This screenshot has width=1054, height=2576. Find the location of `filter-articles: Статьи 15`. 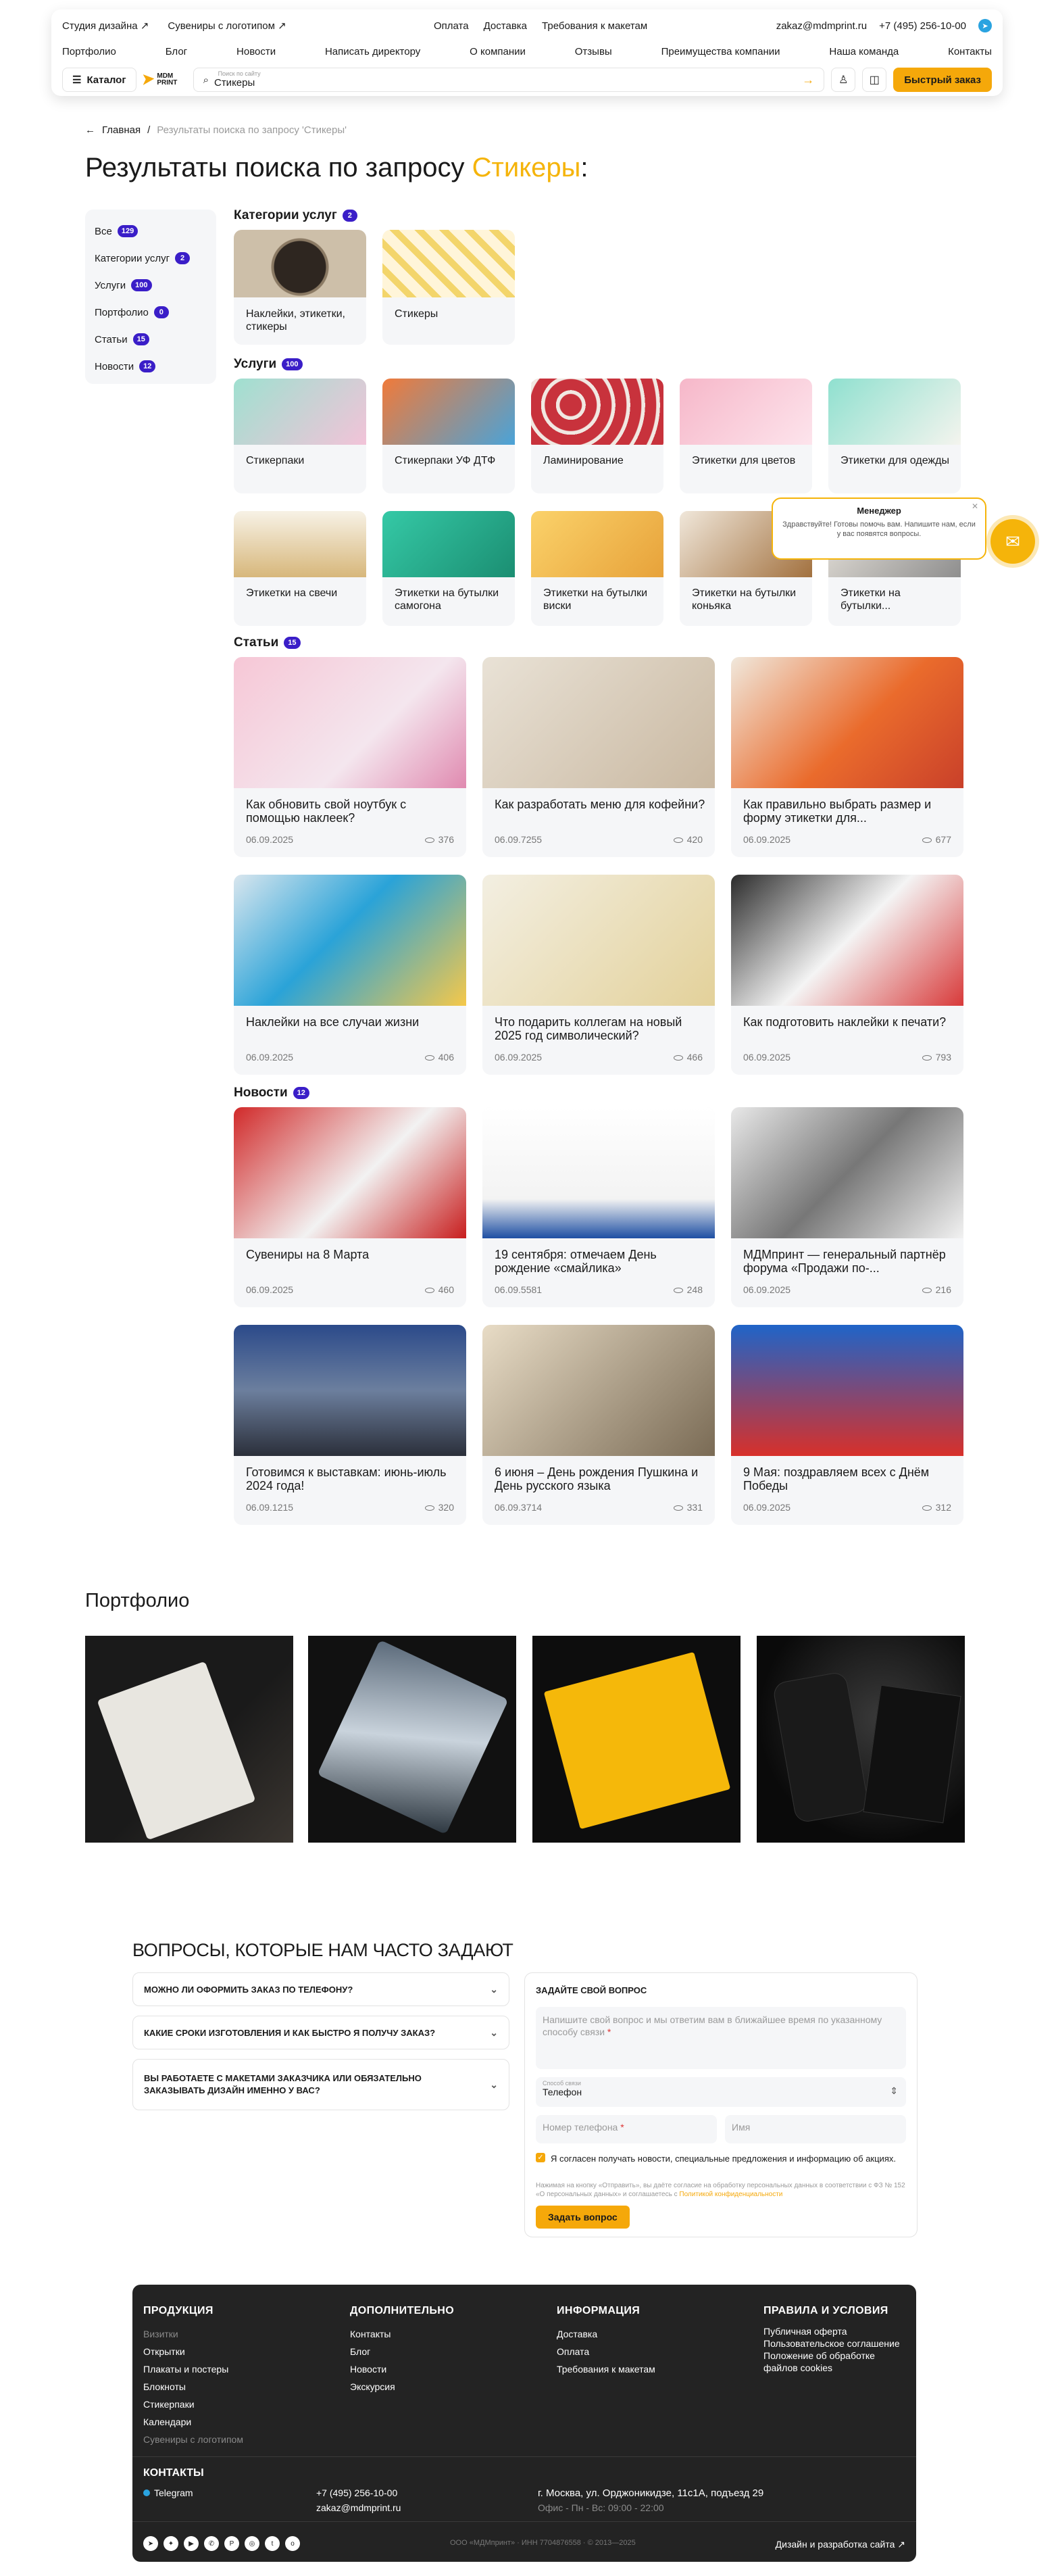

filter-articles: Статьи 15 is located at coordinates (151, 339).